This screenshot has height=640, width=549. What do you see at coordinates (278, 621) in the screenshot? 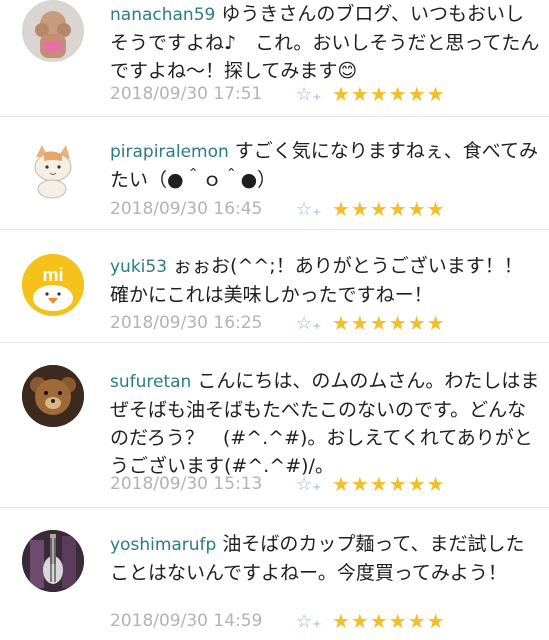
I see `comment-meta: 2018/09/30 14:59 ☆₊ ★★★★★★` at bounding box center [278, 621].